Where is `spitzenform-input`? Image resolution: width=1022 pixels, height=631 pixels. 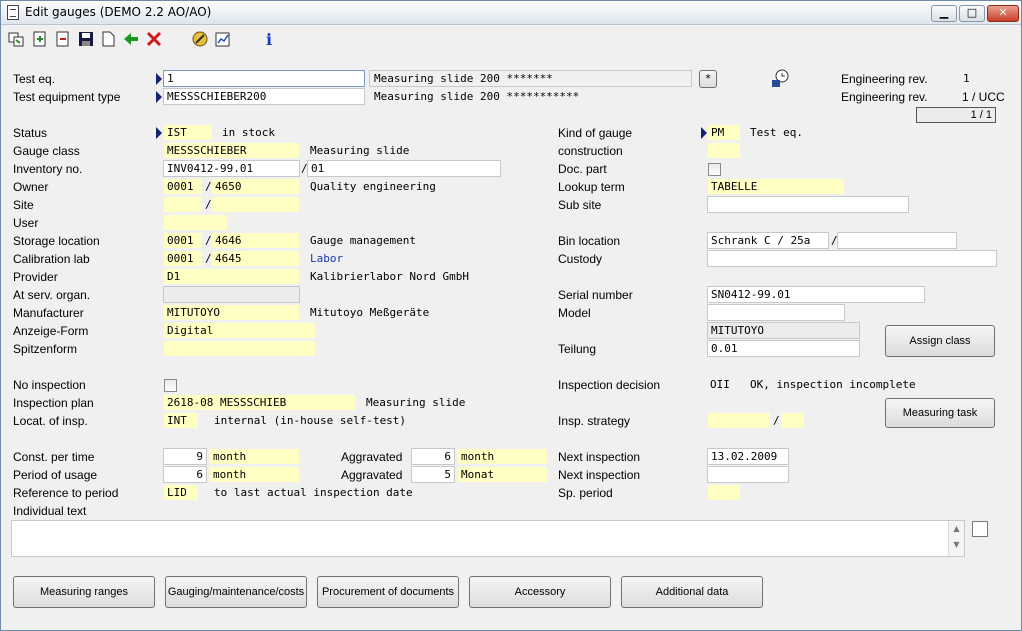 spitzenform-input is located at coordinates (239, 348).